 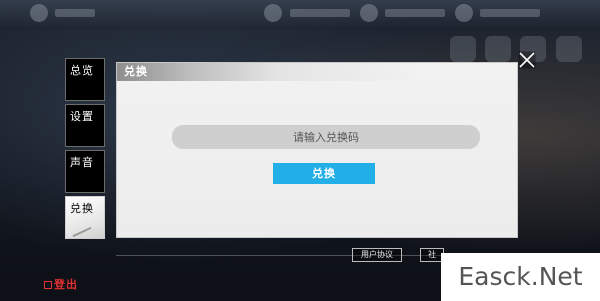 I want to click on logout-label: 登出, so click(x=66, y=284).